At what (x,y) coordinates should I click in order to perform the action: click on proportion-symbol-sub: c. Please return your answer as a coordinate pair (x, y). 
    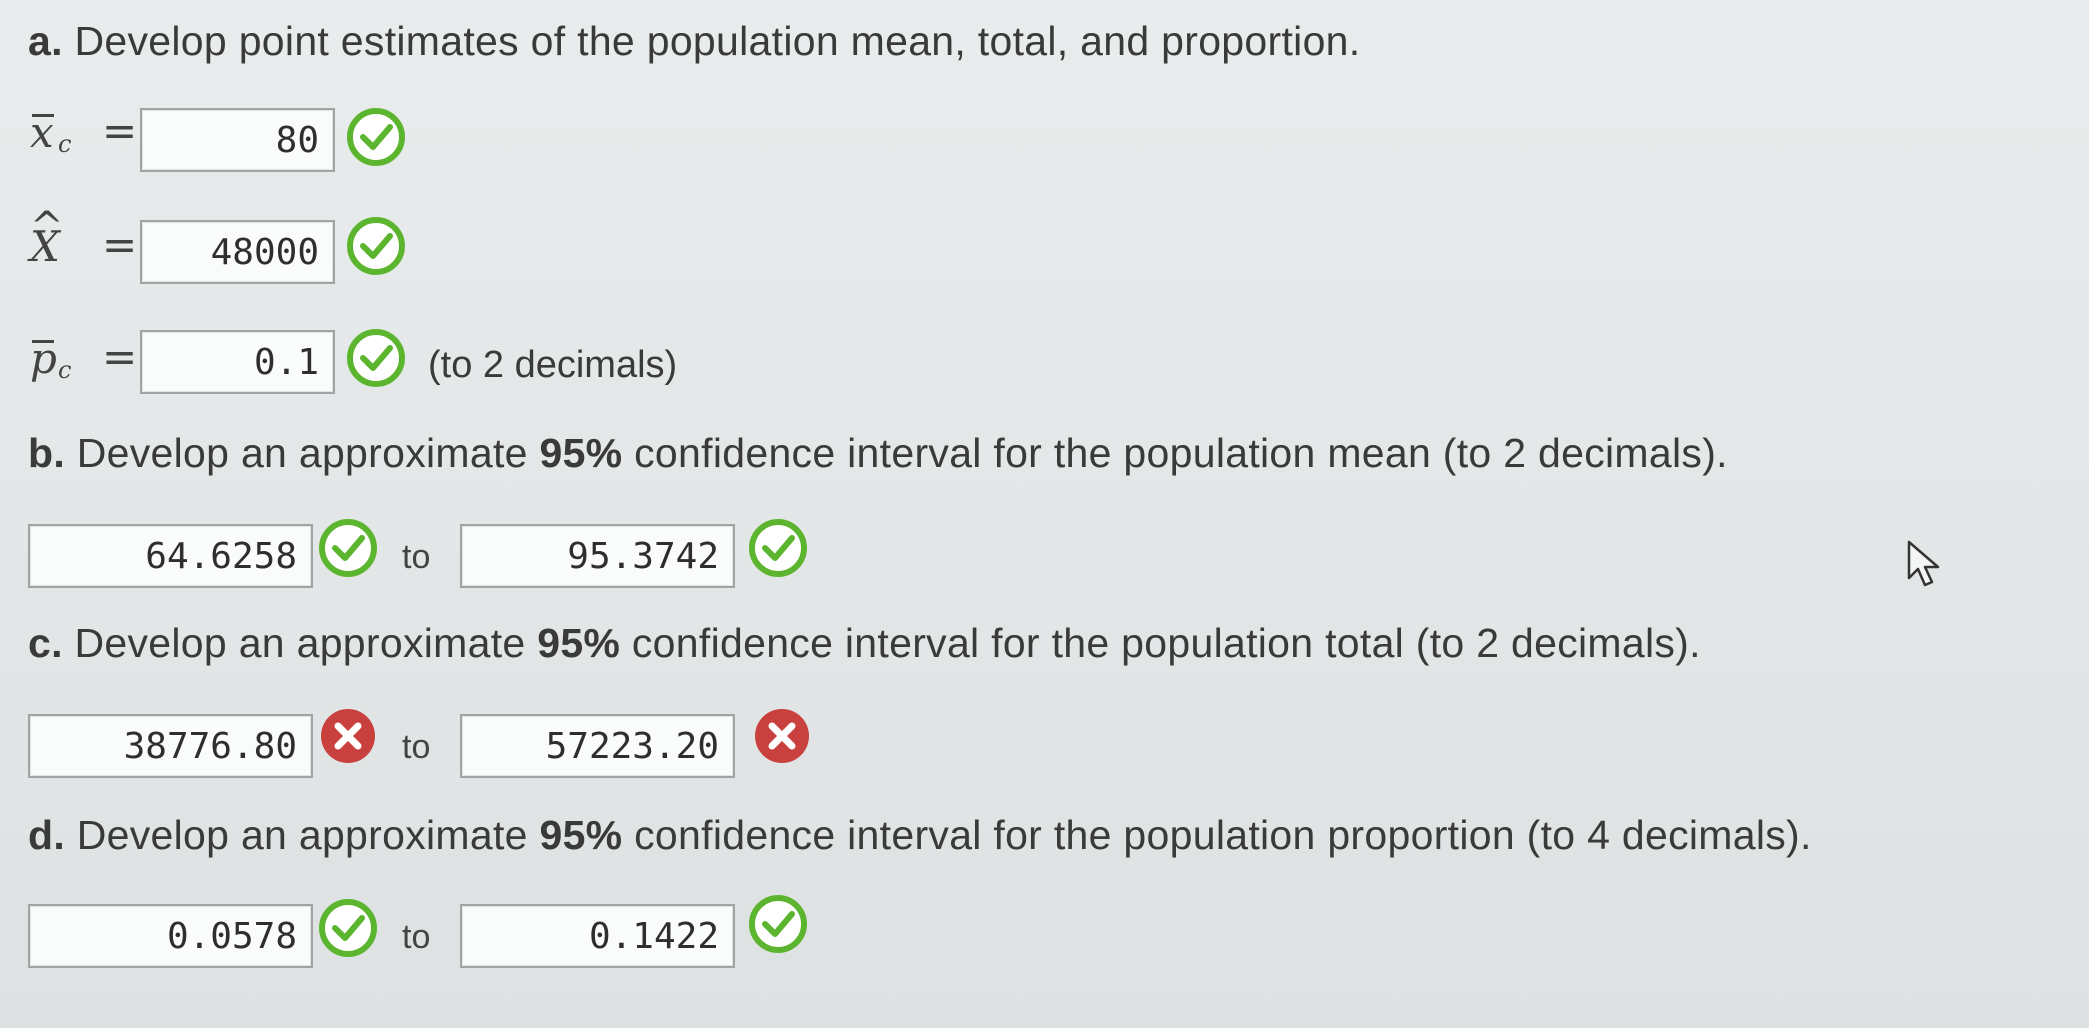
    Looking at the image, I should click on (65, 370).